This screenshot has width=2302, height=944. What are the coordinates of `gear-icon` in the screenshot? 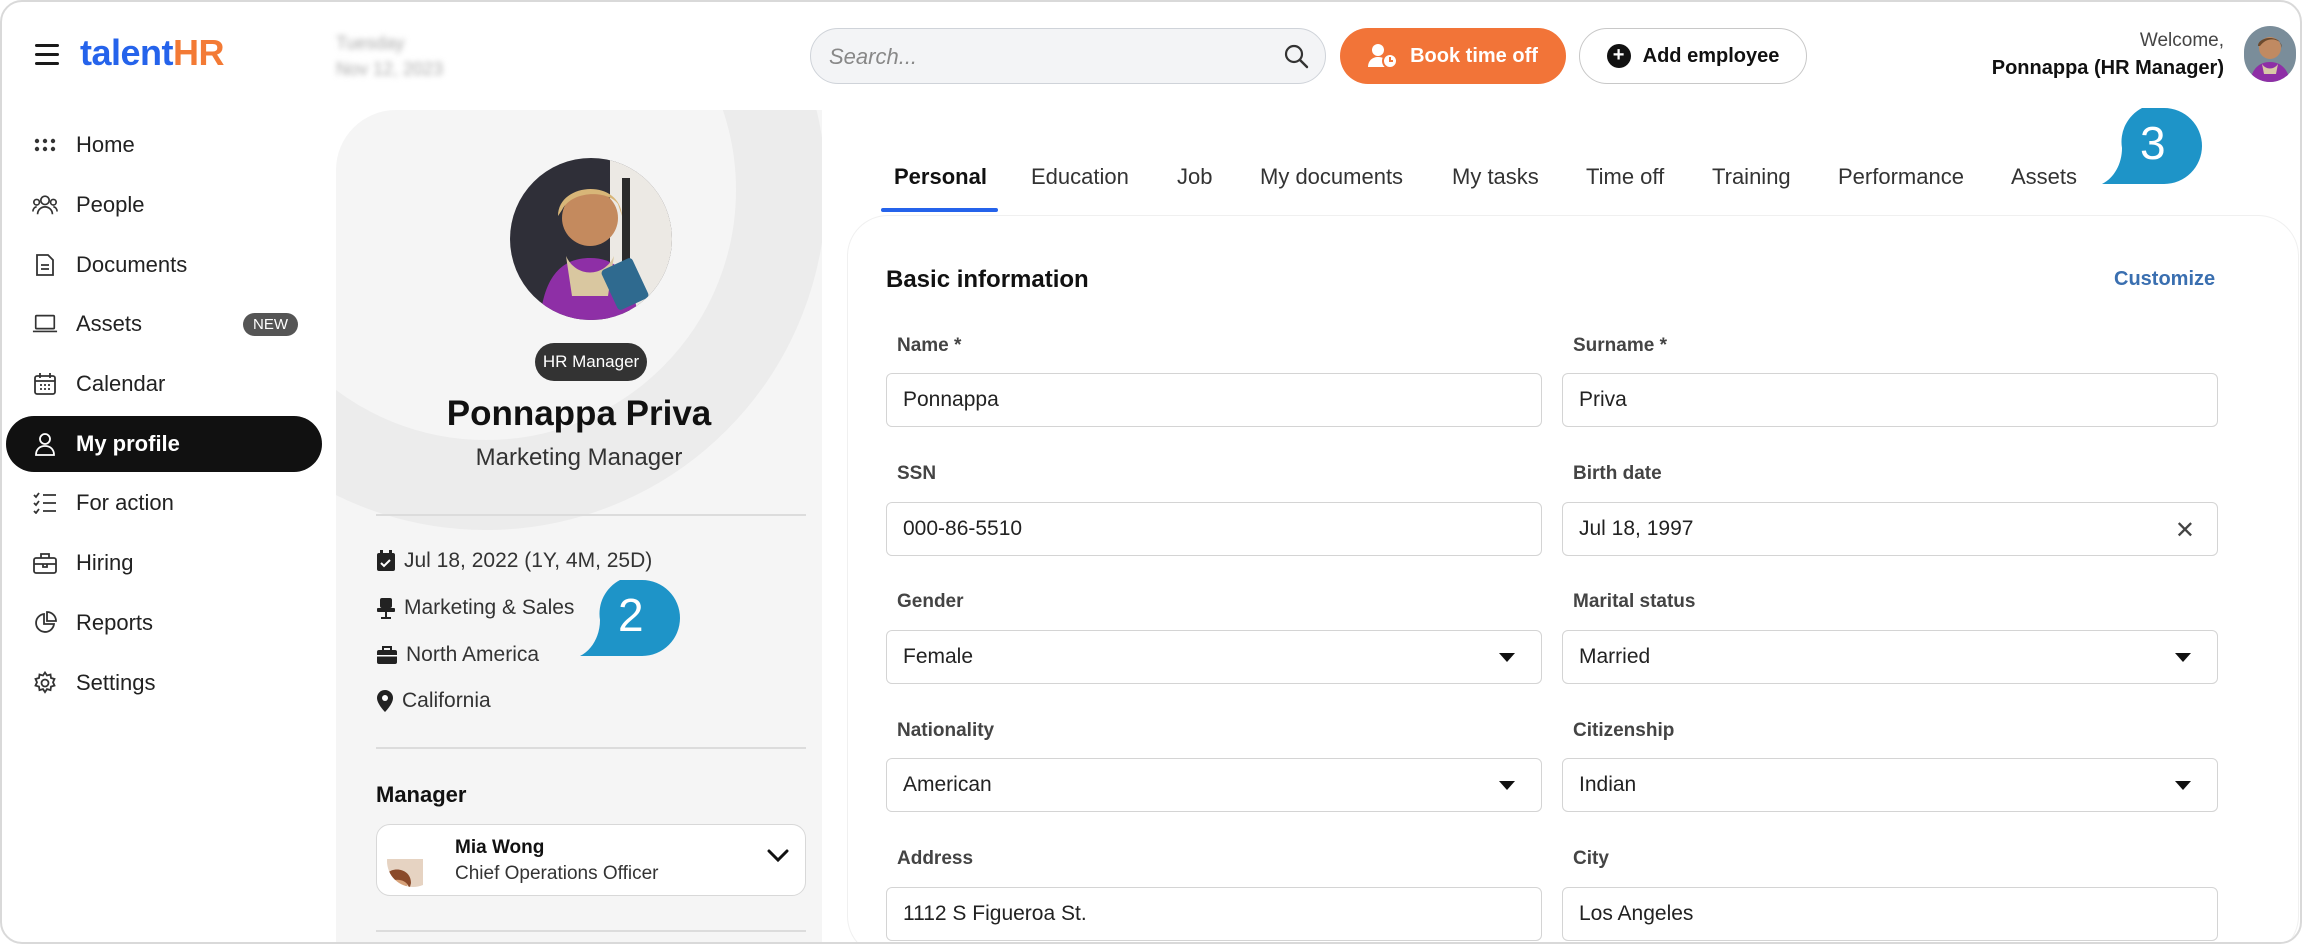 It's located at (45, 683).